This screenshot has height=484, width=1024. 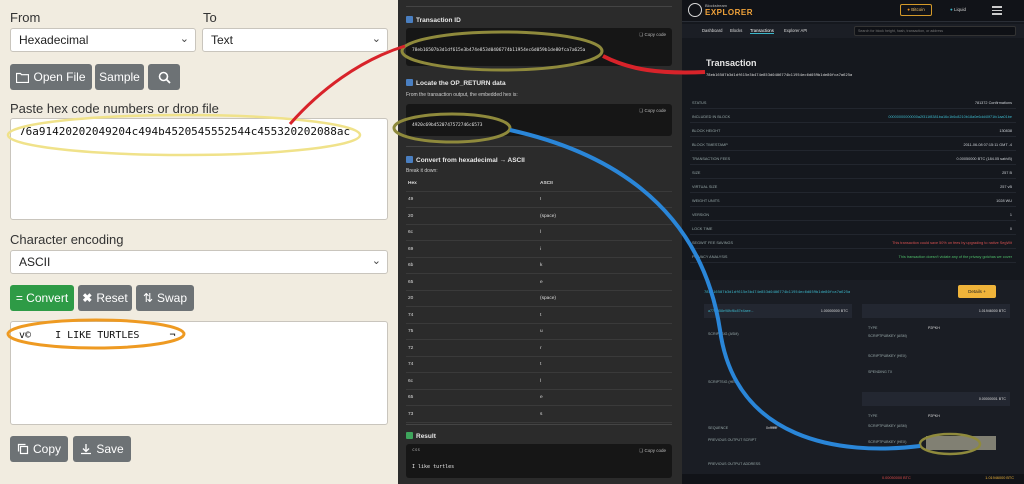 I want to click on output-amount-1: 1.01946000 BTC, so click(x=992, y=311).